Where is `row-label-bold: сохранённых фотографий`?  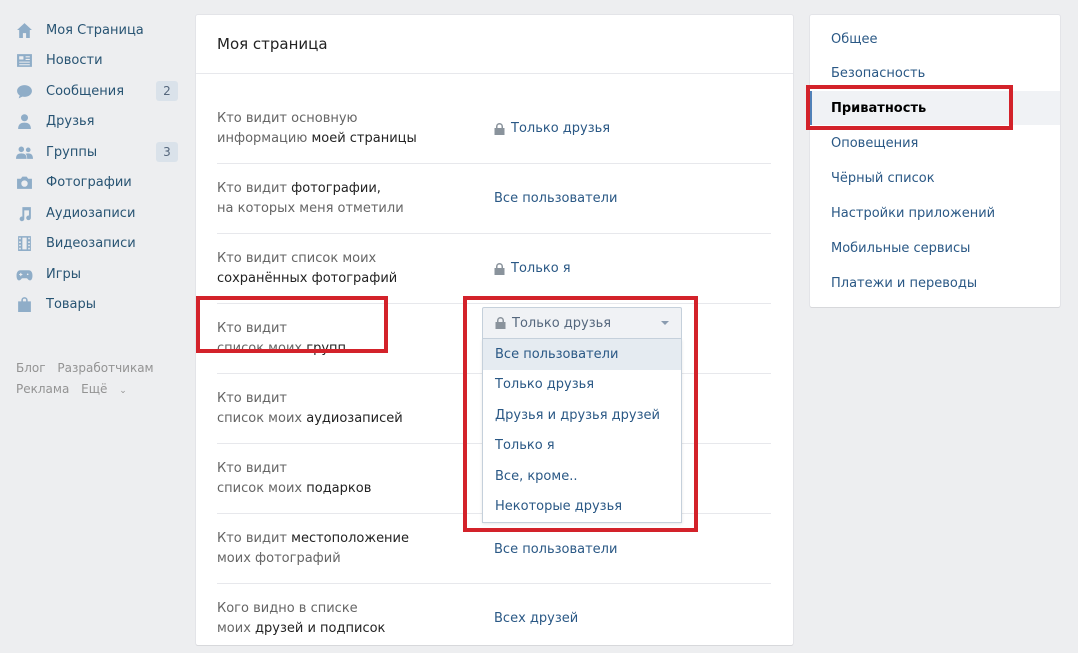
row-label-bold: сохранённых фотографий is located at coordinates (307, 278).